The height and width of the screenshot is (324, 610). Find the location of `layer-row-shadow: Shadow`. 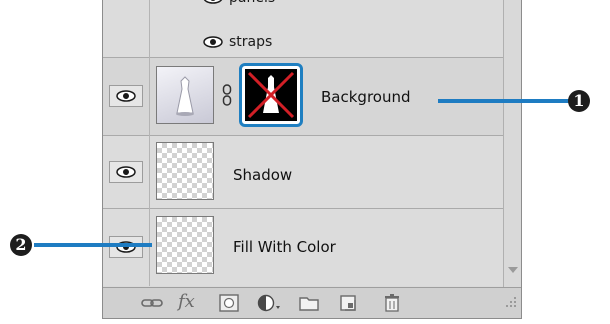

layer-row-shadow: Shadow is located at coordinates (303, 172).